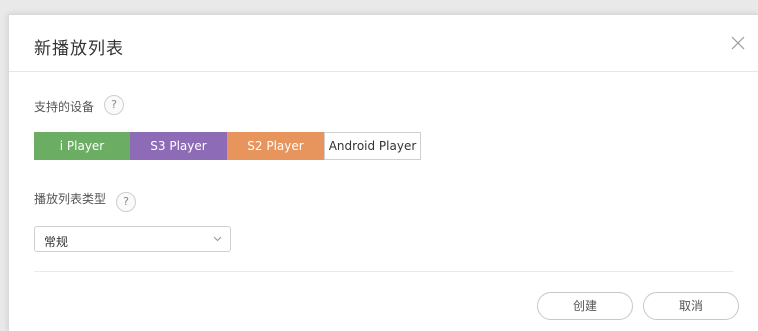 This screenshot has height=331, width=758. I want to click on player-option-i-player: i Player, so click(82, 146).